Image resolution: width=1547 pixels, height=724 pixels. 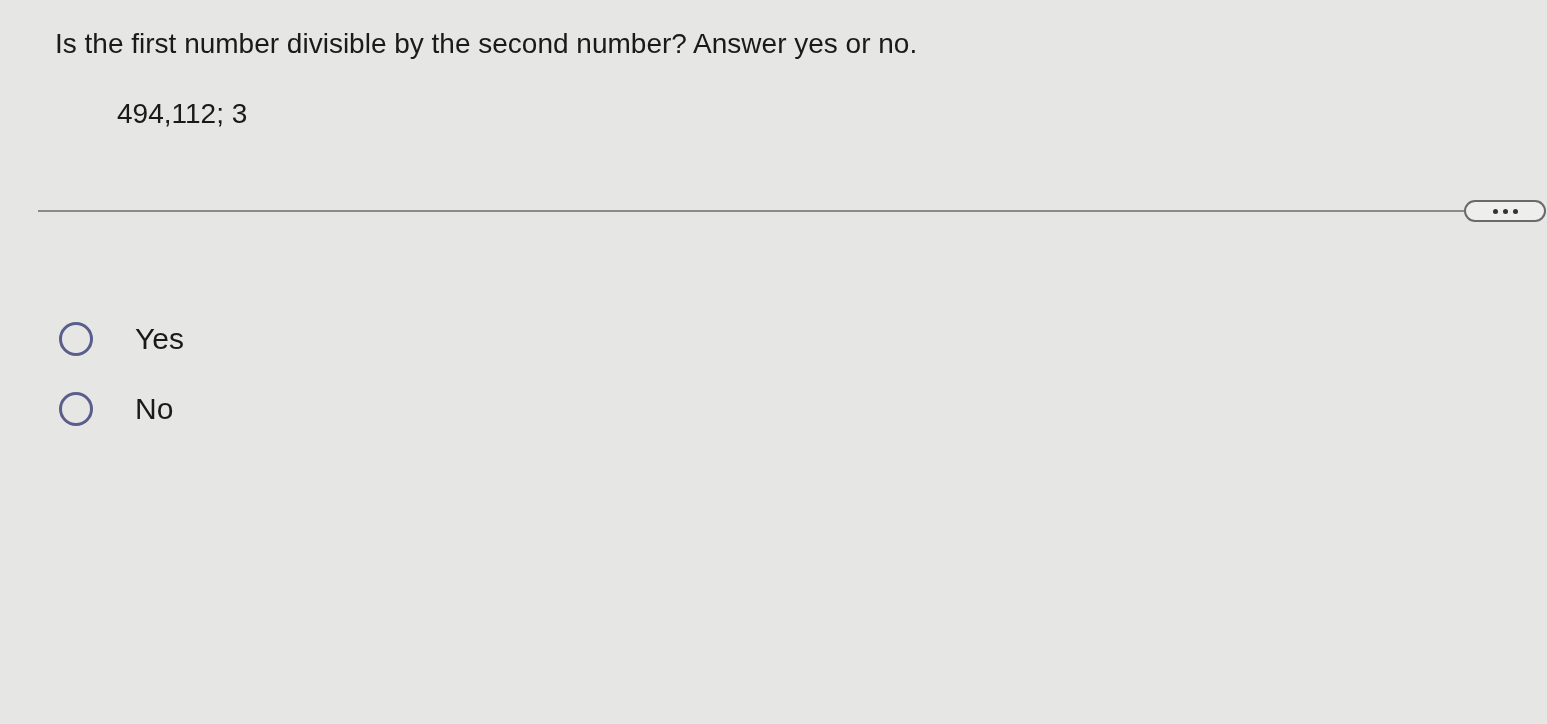 I want to click on question-text: Is the first number divisible by the second number? Answer yes or no., so click(x=487, y=44).